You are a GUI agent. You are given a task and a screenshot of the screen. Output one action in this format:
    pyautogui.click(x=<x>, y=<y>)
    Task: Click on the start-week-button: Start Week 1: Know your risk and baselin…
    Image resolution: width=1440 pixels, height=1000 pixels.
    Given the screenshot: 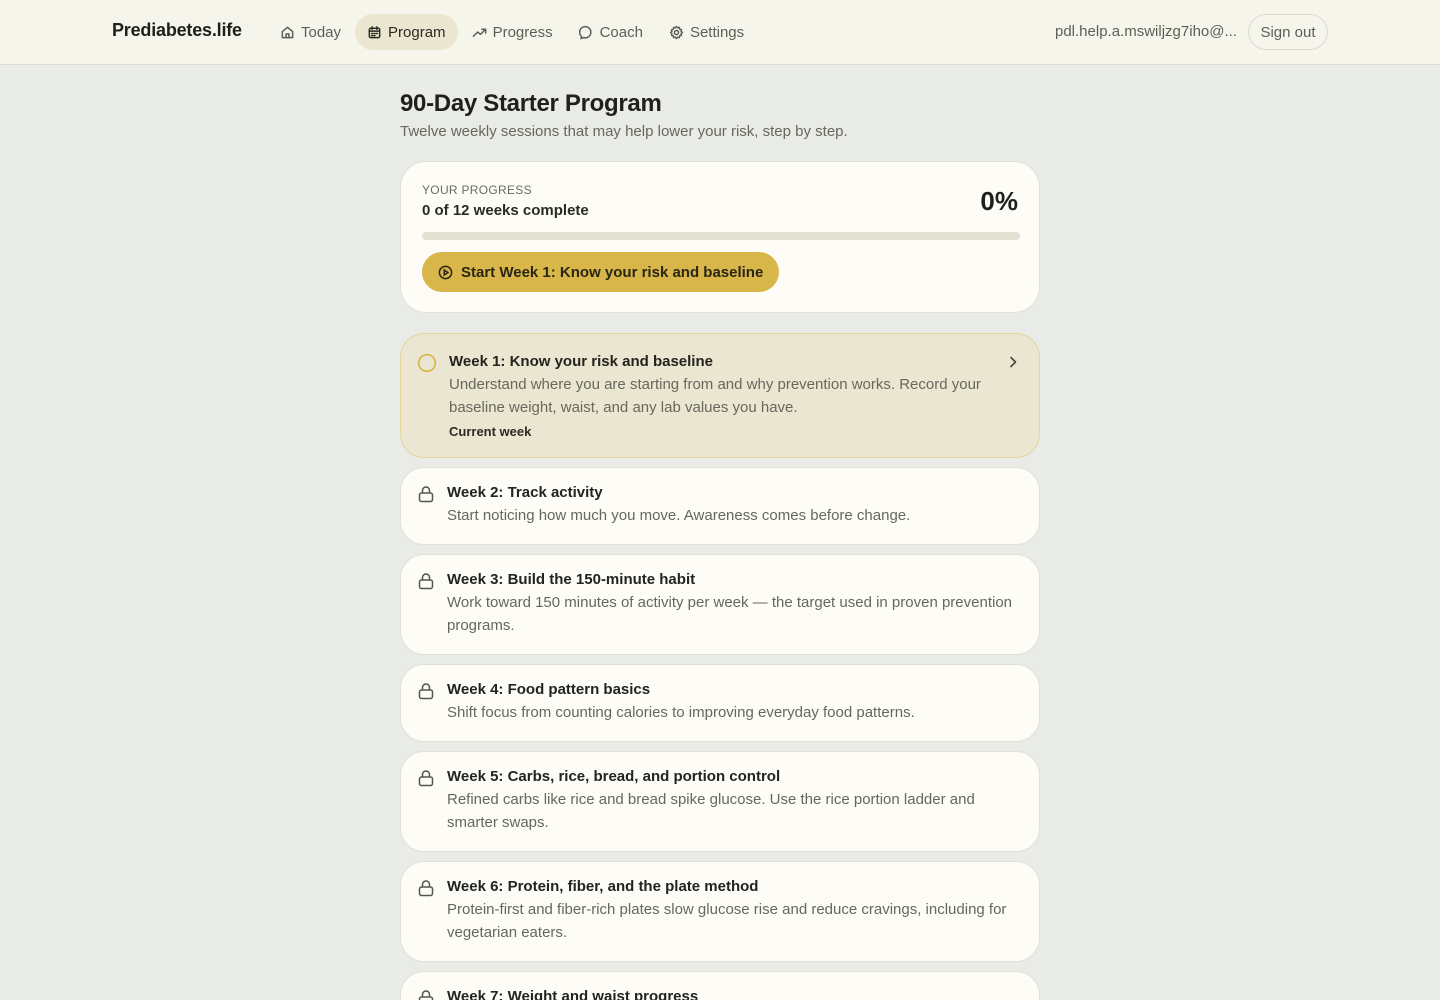 What is the action you would take?
    pyautogui.click(x=601, y=272)
    